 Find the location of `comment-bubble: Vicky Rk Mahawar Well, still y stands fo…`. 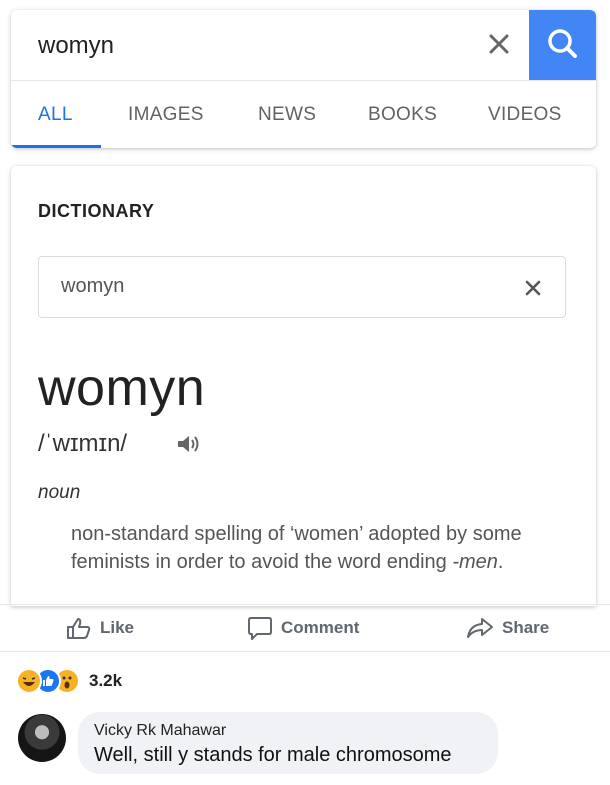

comment-bubble: Vicky Rk Mahawar Well, still y stands fo… is located at coordinates (288, 743).